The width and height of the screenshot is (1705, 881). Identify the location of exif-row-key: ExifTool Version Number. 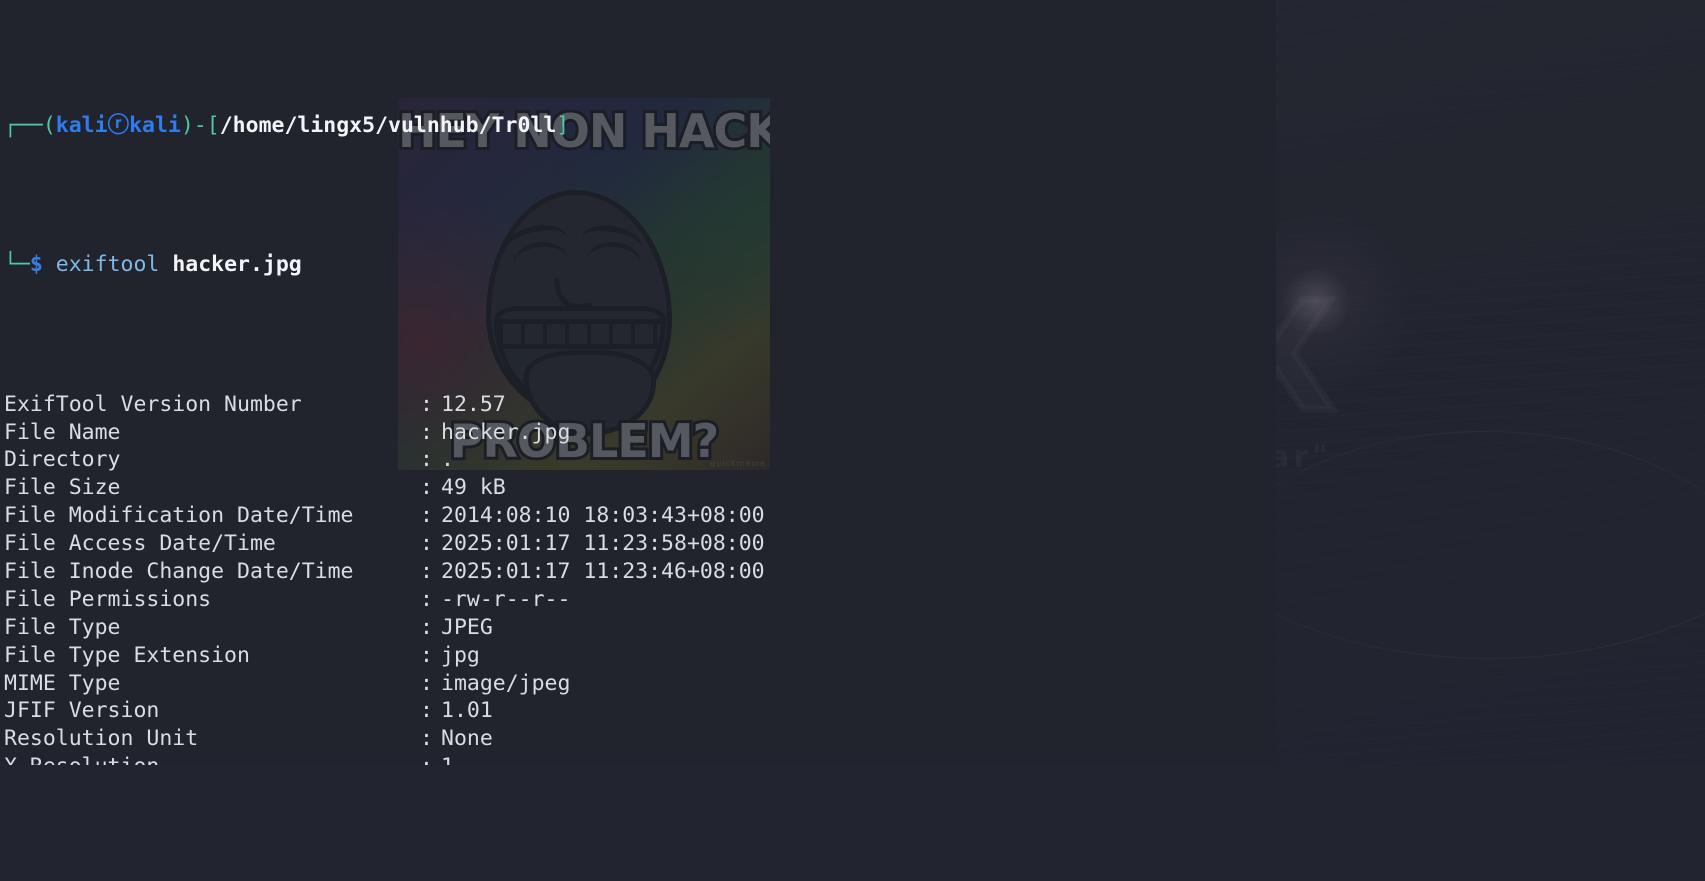
(210, 405).